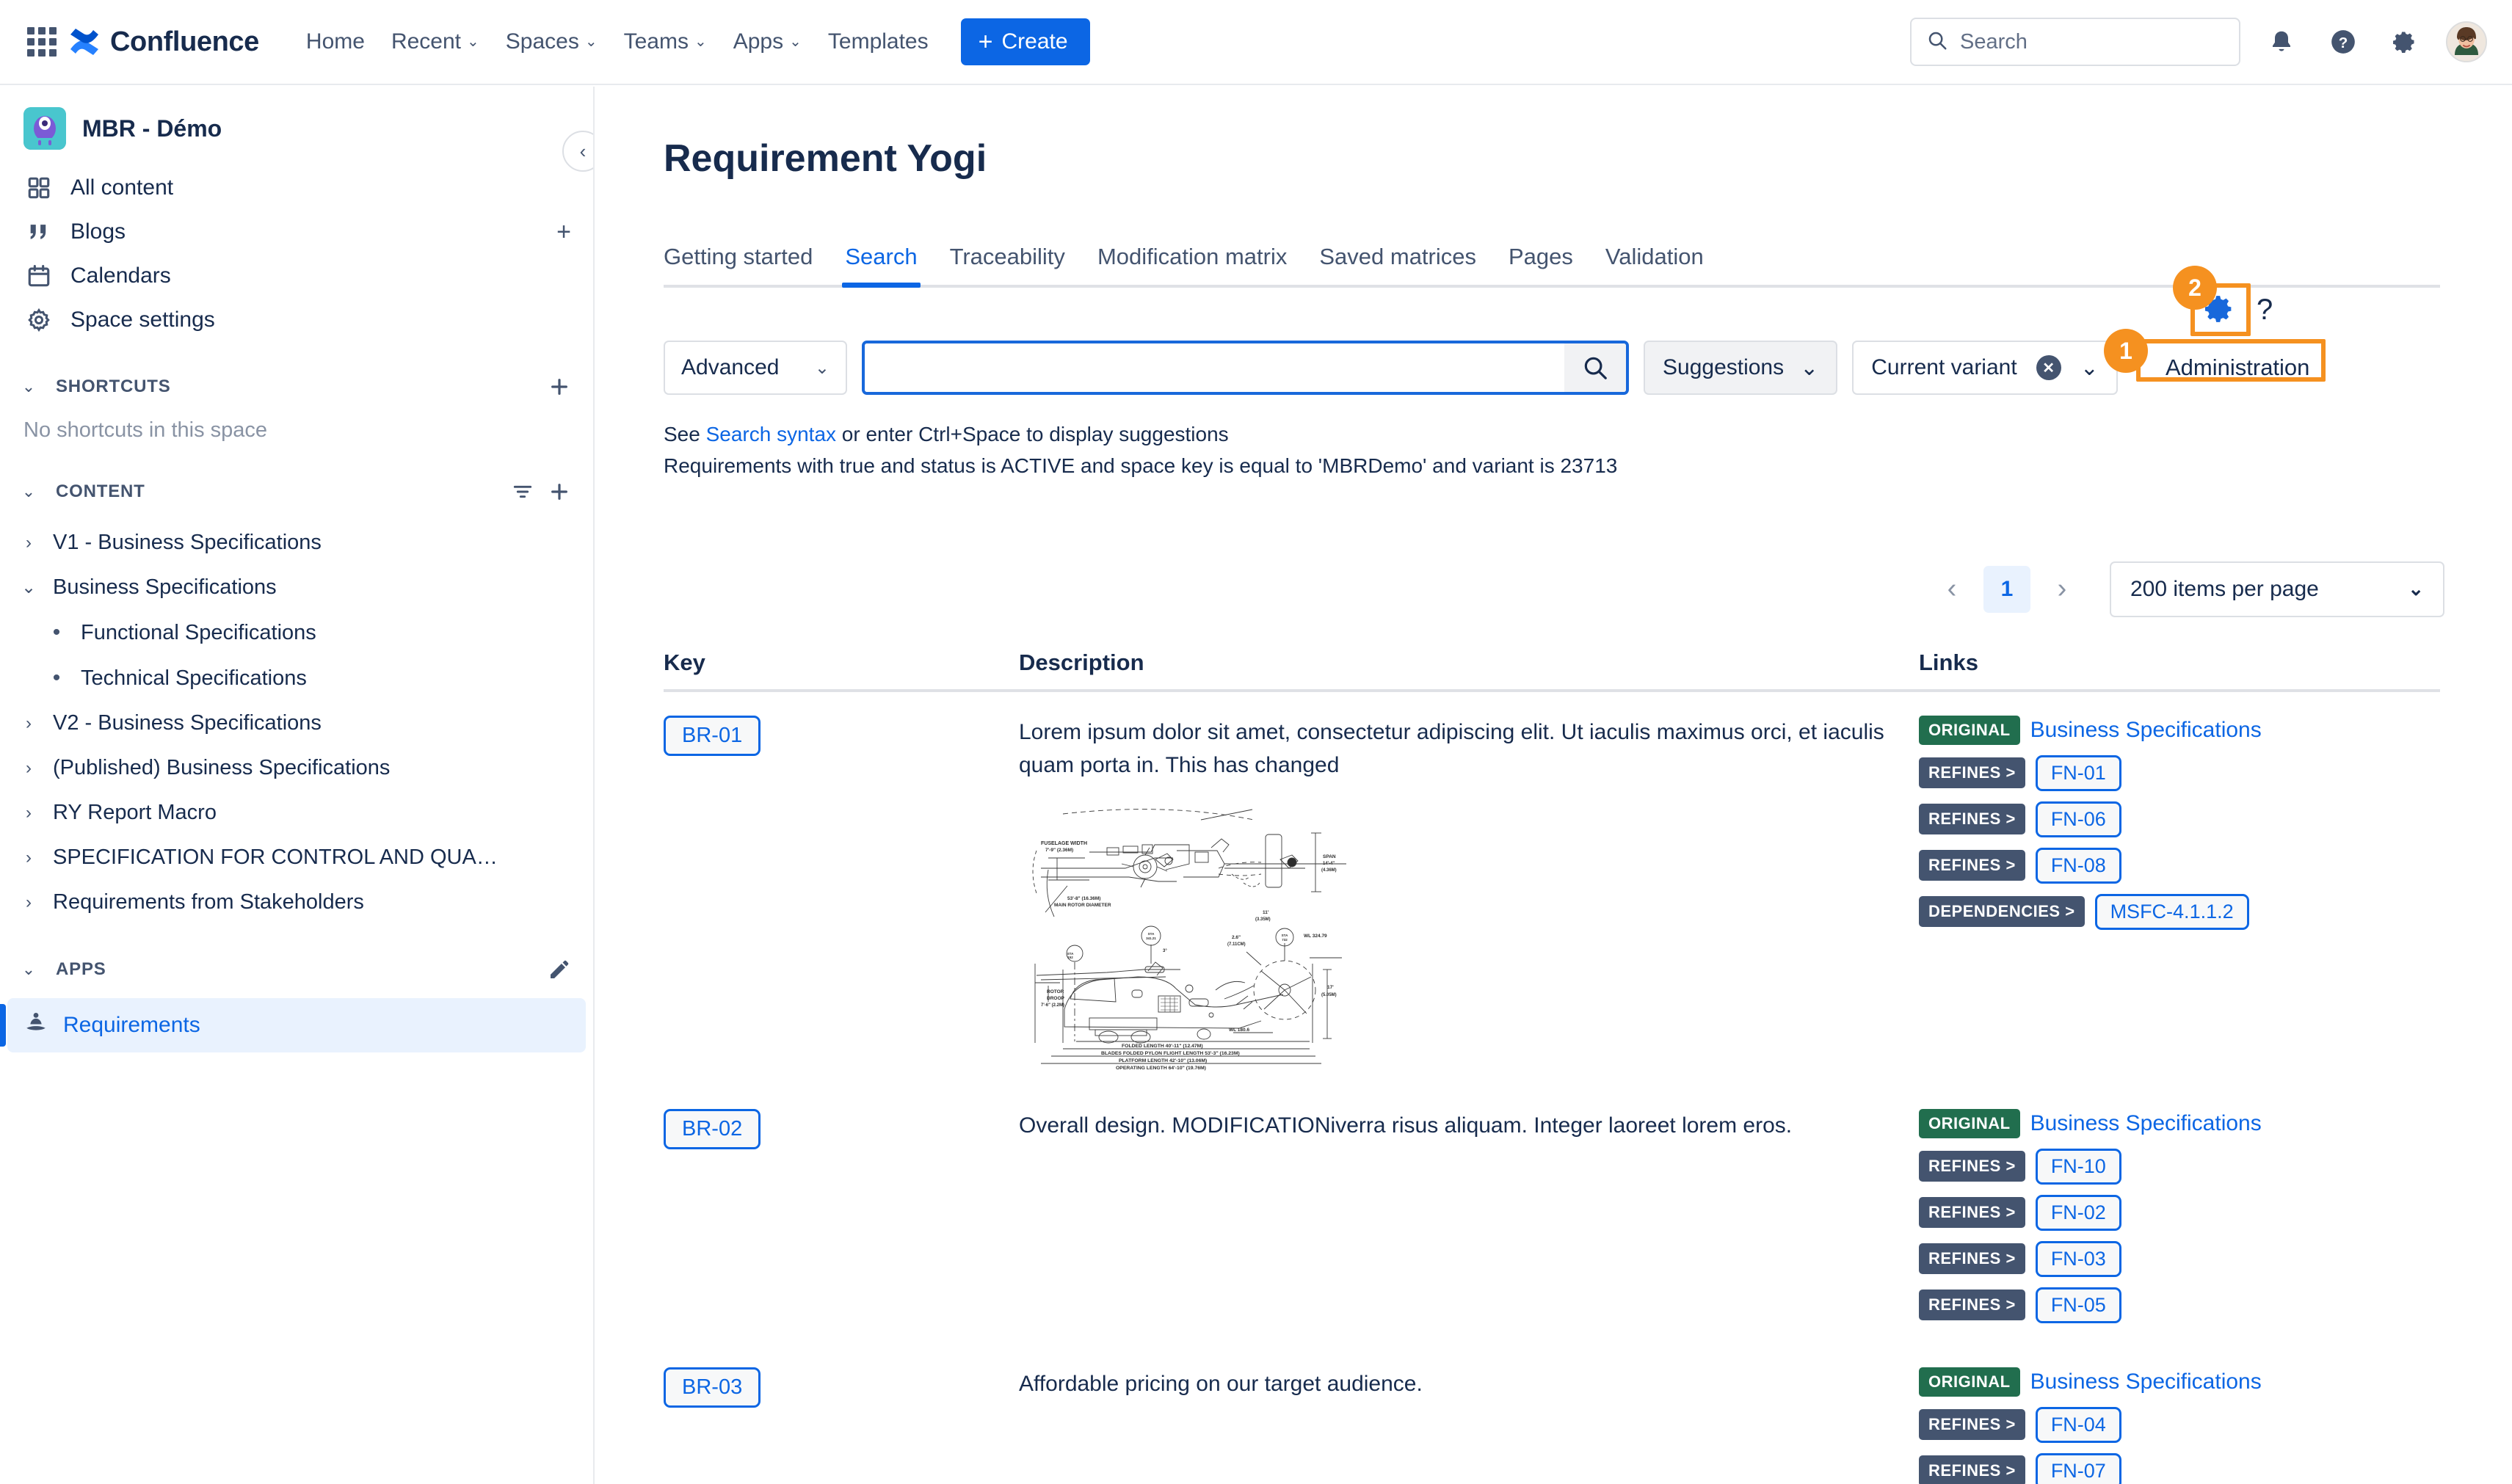 The image size is (2512, 1484). What do you see at coordinates (2078, 1305) in the screenshot?
I see `link-target-chip: FN-05` at bounding box center [2078, 1305].